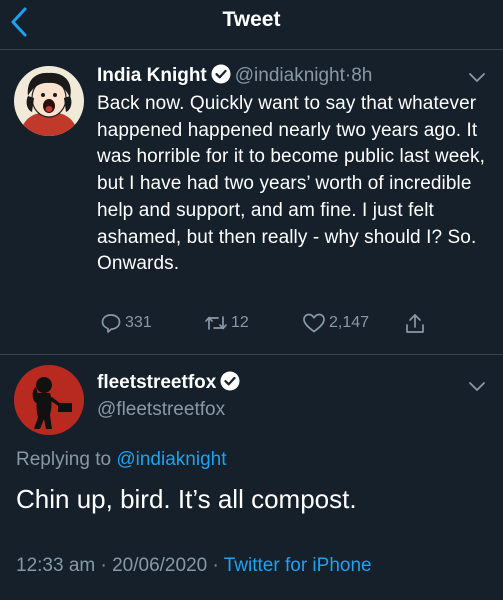  Describe the element at coordinates (152, 75) in the screenshot. I see `author-name: India Knight` at that location.